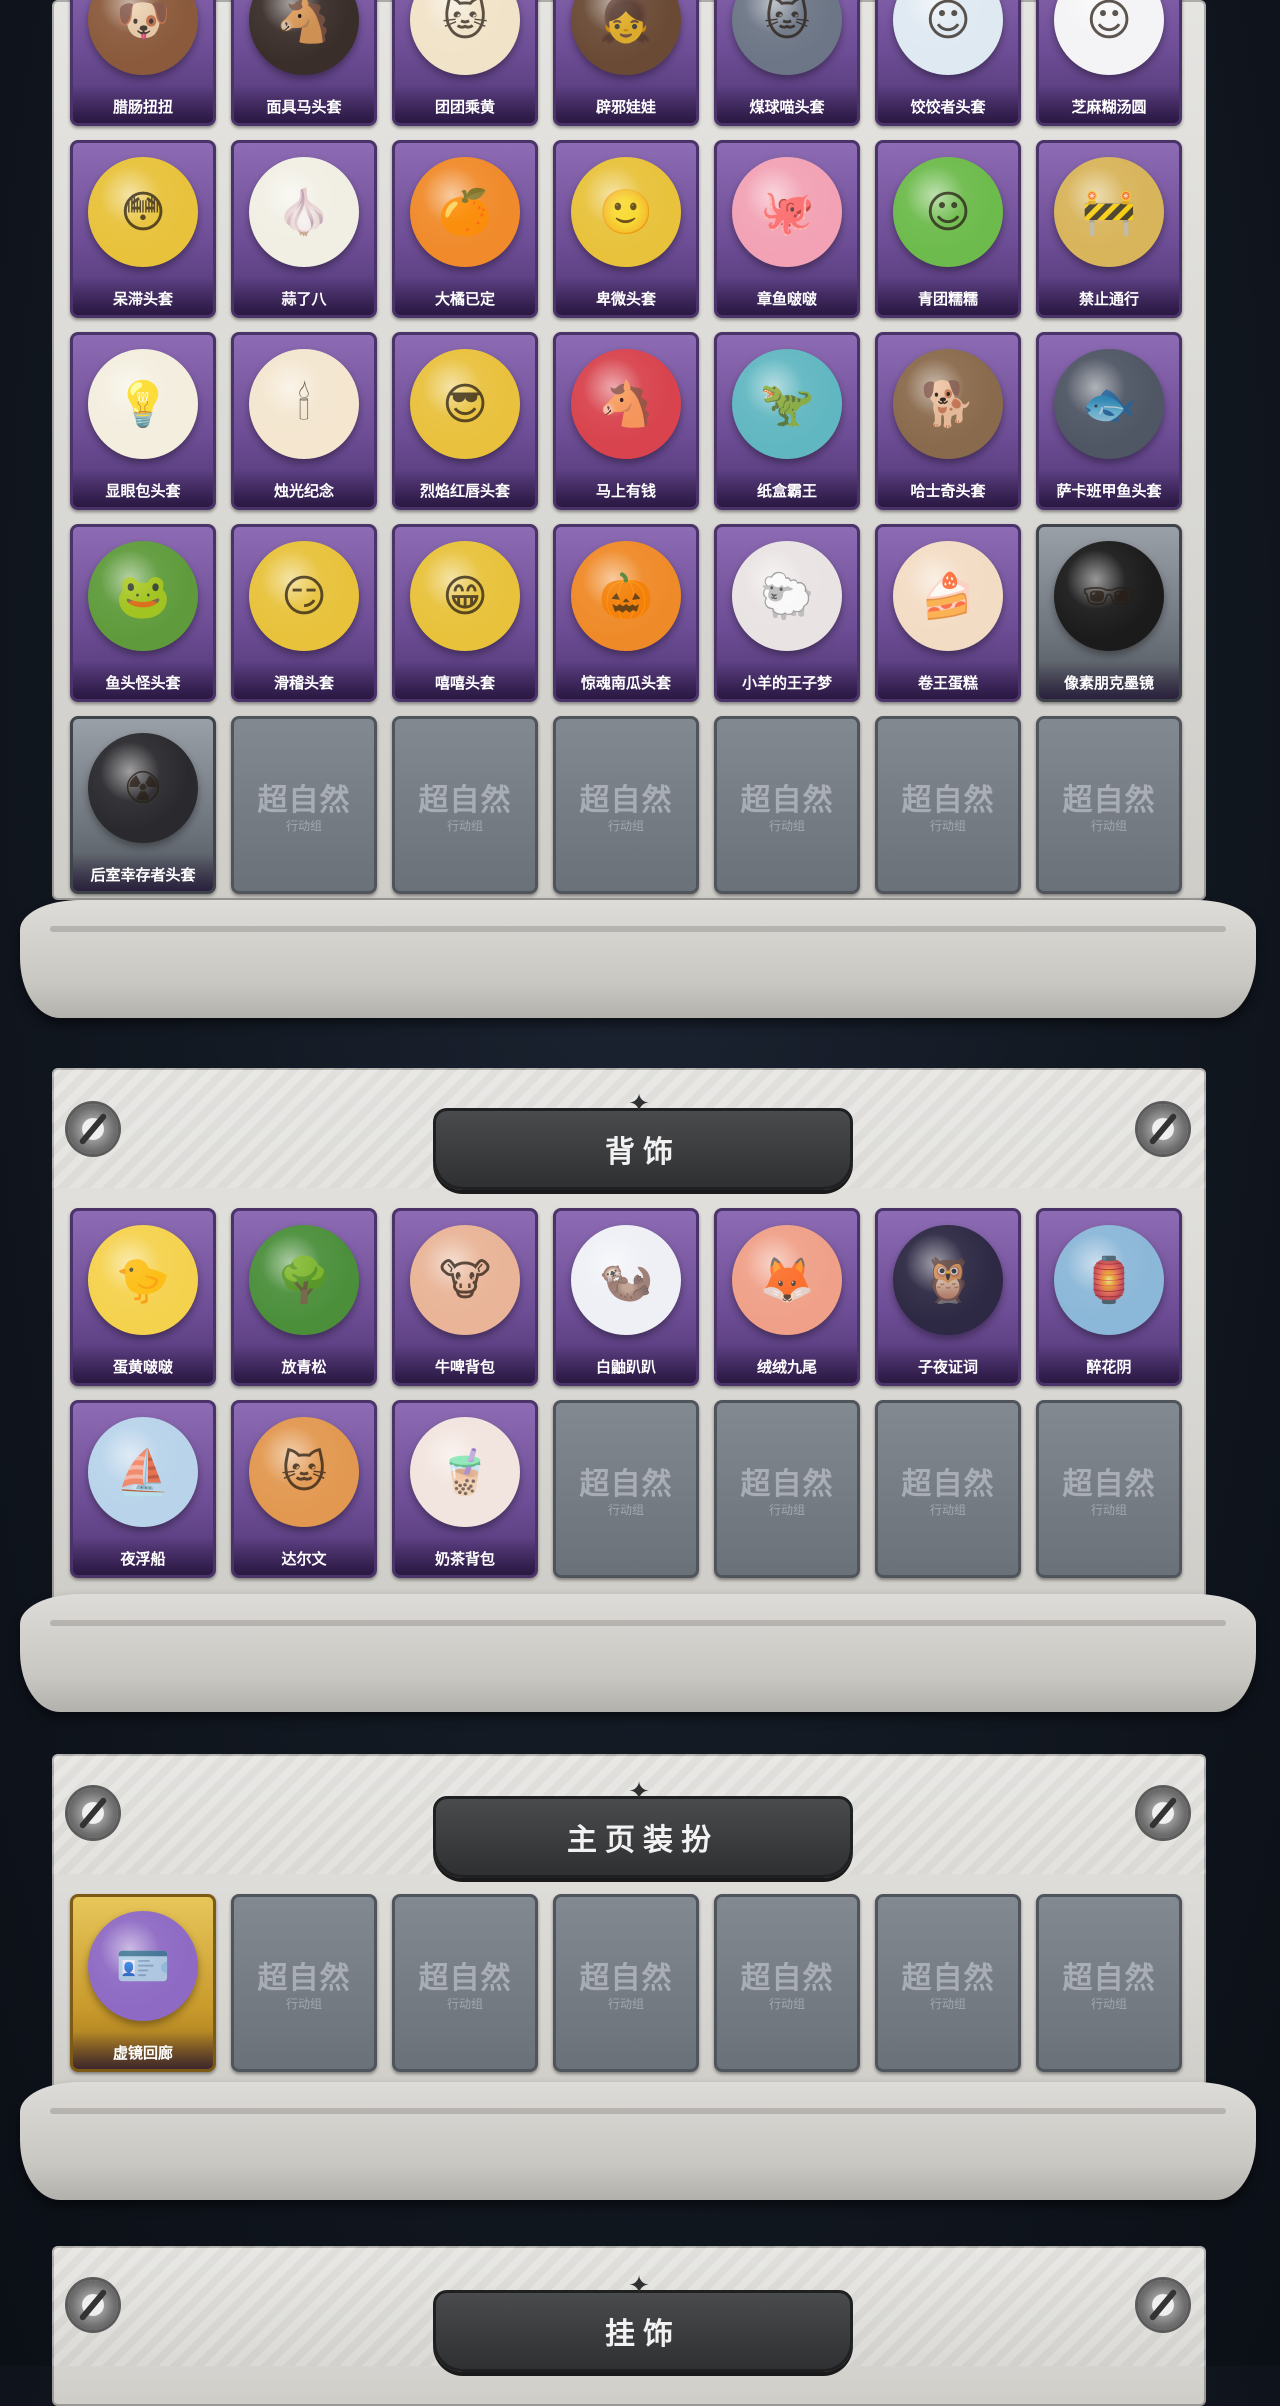  I want to click on item-card: 🕯 烛光纪念, so click(304, 421).